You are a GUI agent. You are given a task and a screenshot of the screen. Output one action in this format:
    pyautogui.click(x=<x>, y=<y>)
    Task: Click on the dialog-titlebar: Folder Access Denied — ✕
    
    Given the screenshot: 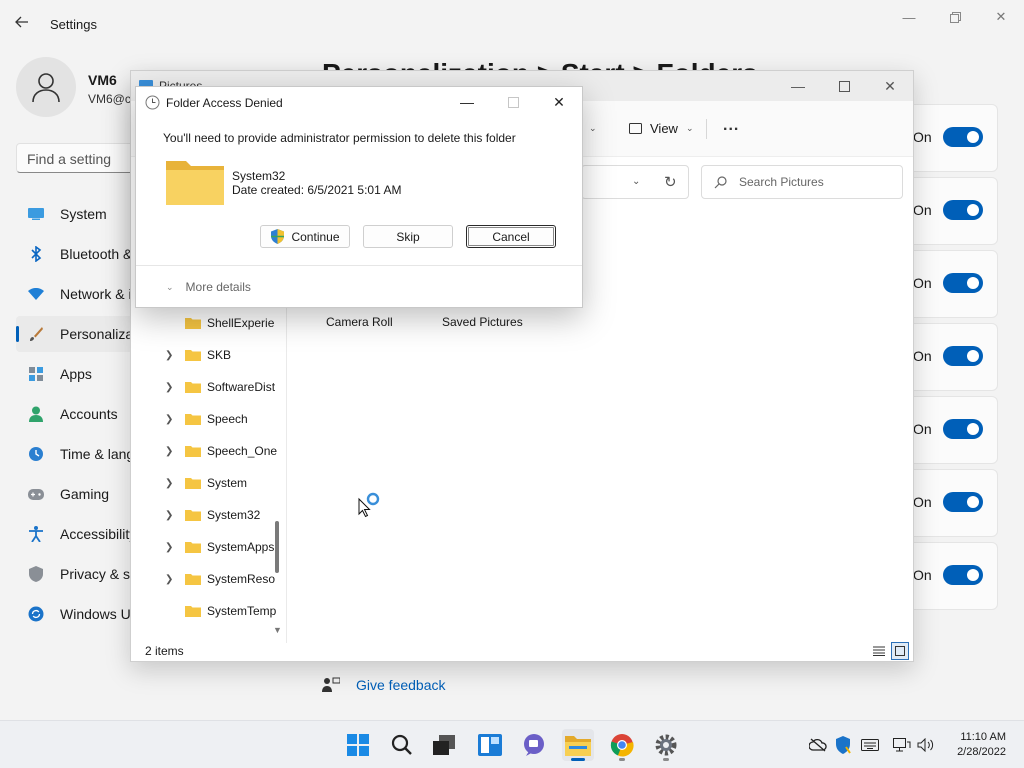 What is the action you would take?
    pyautogui.click(x=359, y=102)
    